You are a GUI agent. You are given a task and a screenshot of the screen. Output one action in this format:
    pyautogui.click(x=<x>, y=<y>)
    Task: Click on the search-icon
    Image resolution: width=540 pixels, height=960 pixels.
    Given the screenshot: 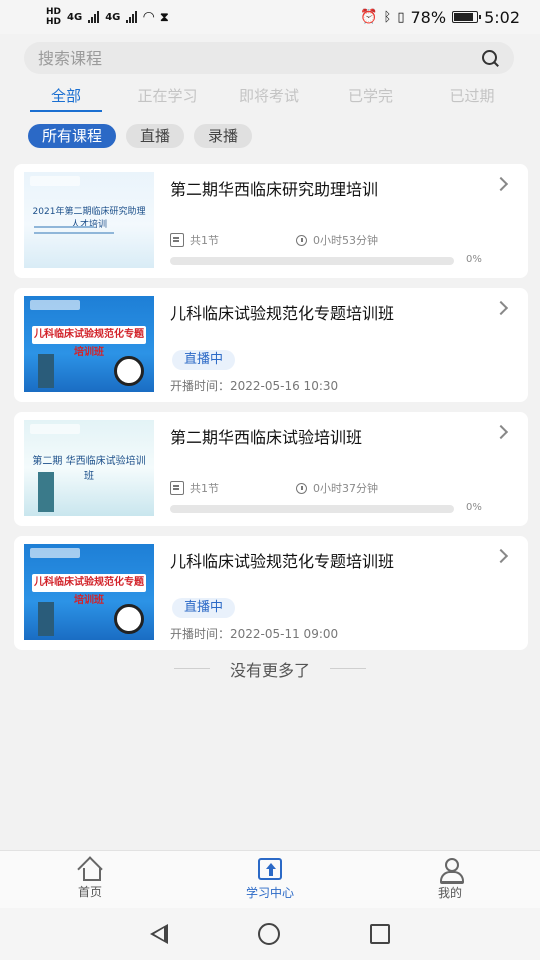 What is the action you would take?
    pyautogui.click(x=490, y=58)
    